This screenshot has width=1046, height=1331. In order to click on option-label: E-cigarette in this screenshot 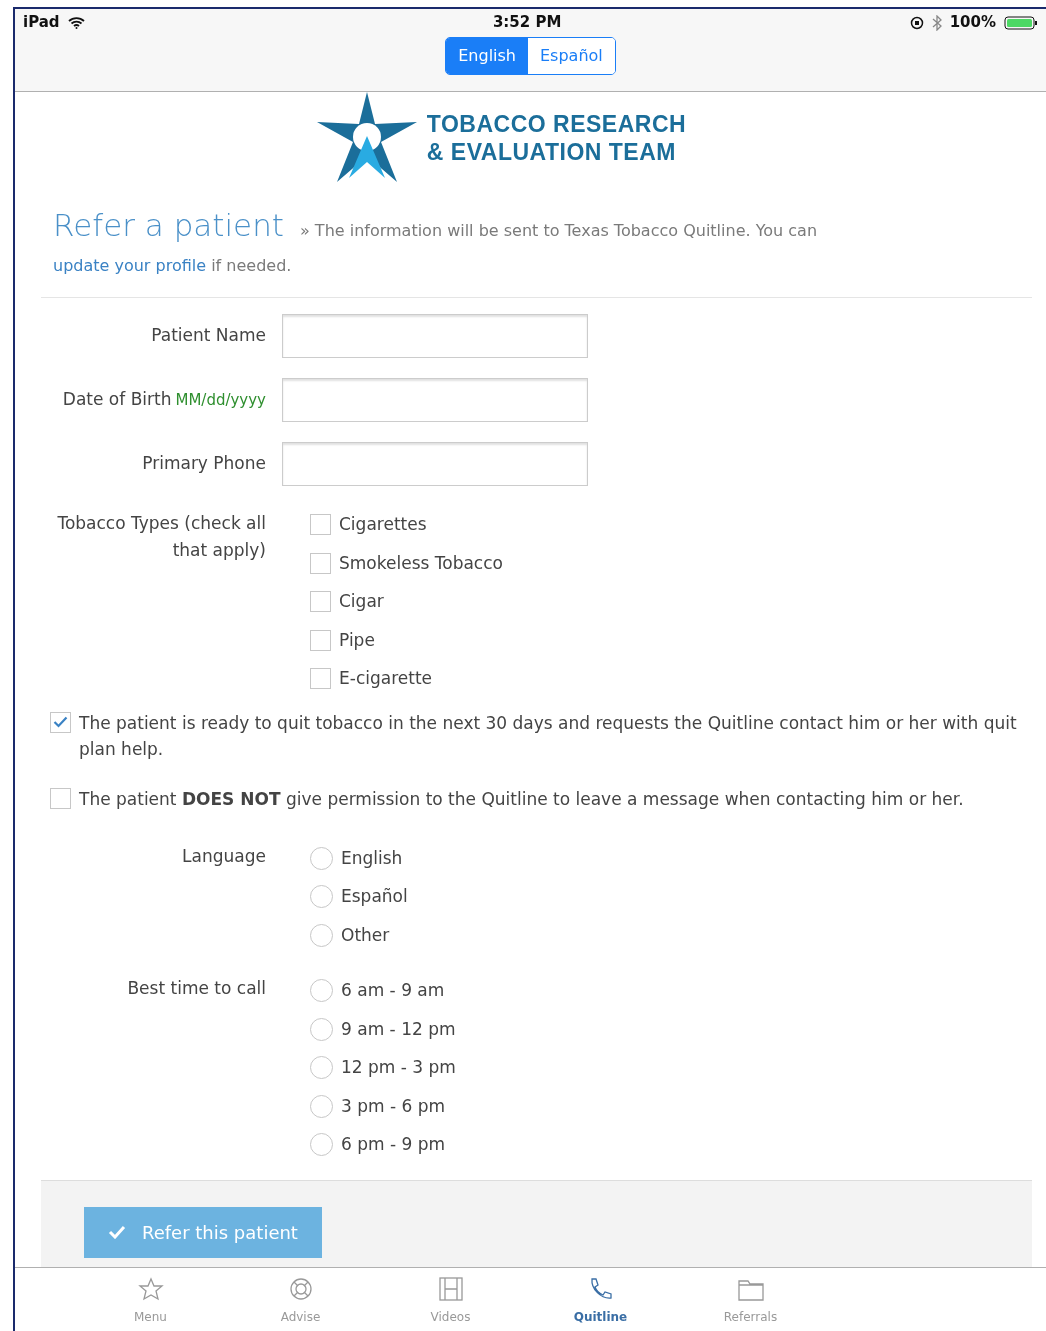, I will do `click(386, 678)`.